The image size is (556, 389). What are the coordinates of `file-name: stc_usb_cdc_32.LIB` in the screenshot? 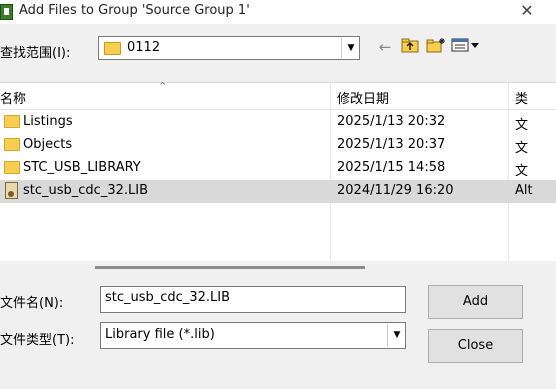 It's located at (85, 190).